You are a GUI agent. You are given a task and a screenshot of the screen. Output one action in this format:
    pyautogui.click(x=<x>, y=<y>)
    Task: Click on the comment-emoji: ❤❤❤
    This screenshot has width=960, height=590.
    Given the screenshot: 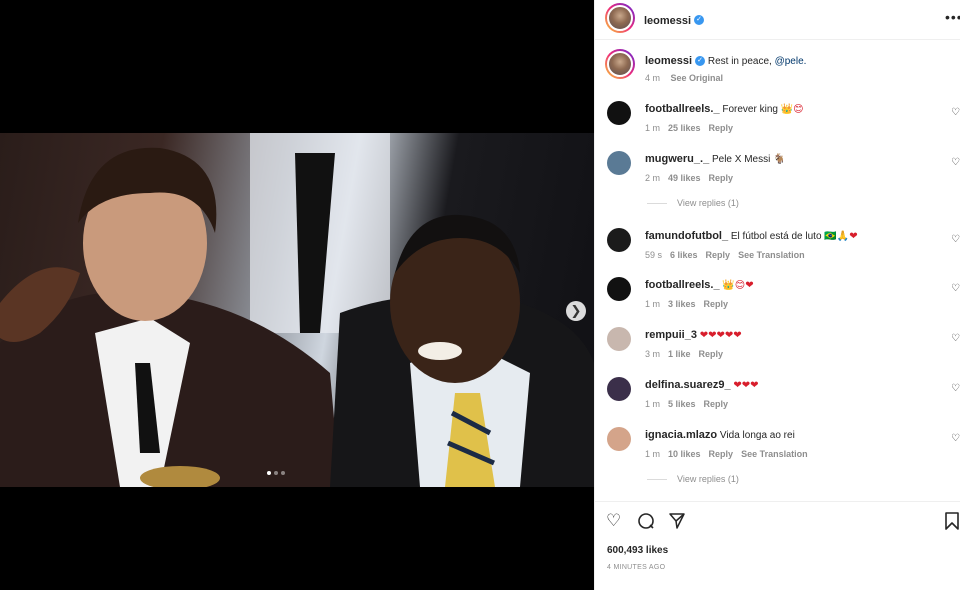 What is the action you would take?
    pyautogui.click(x=746, y=385)
    